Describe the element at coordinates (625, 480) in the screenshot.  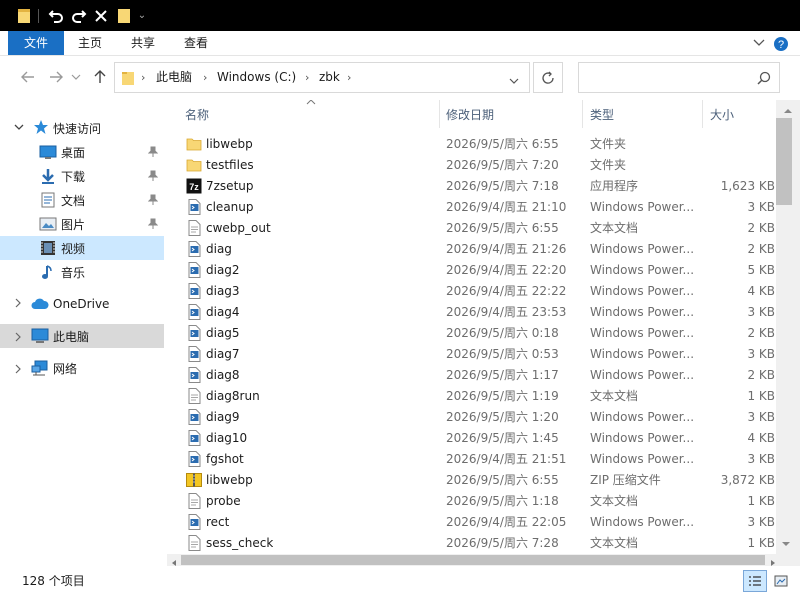
I see `file-type: ZIP 压缩文件` at that location.